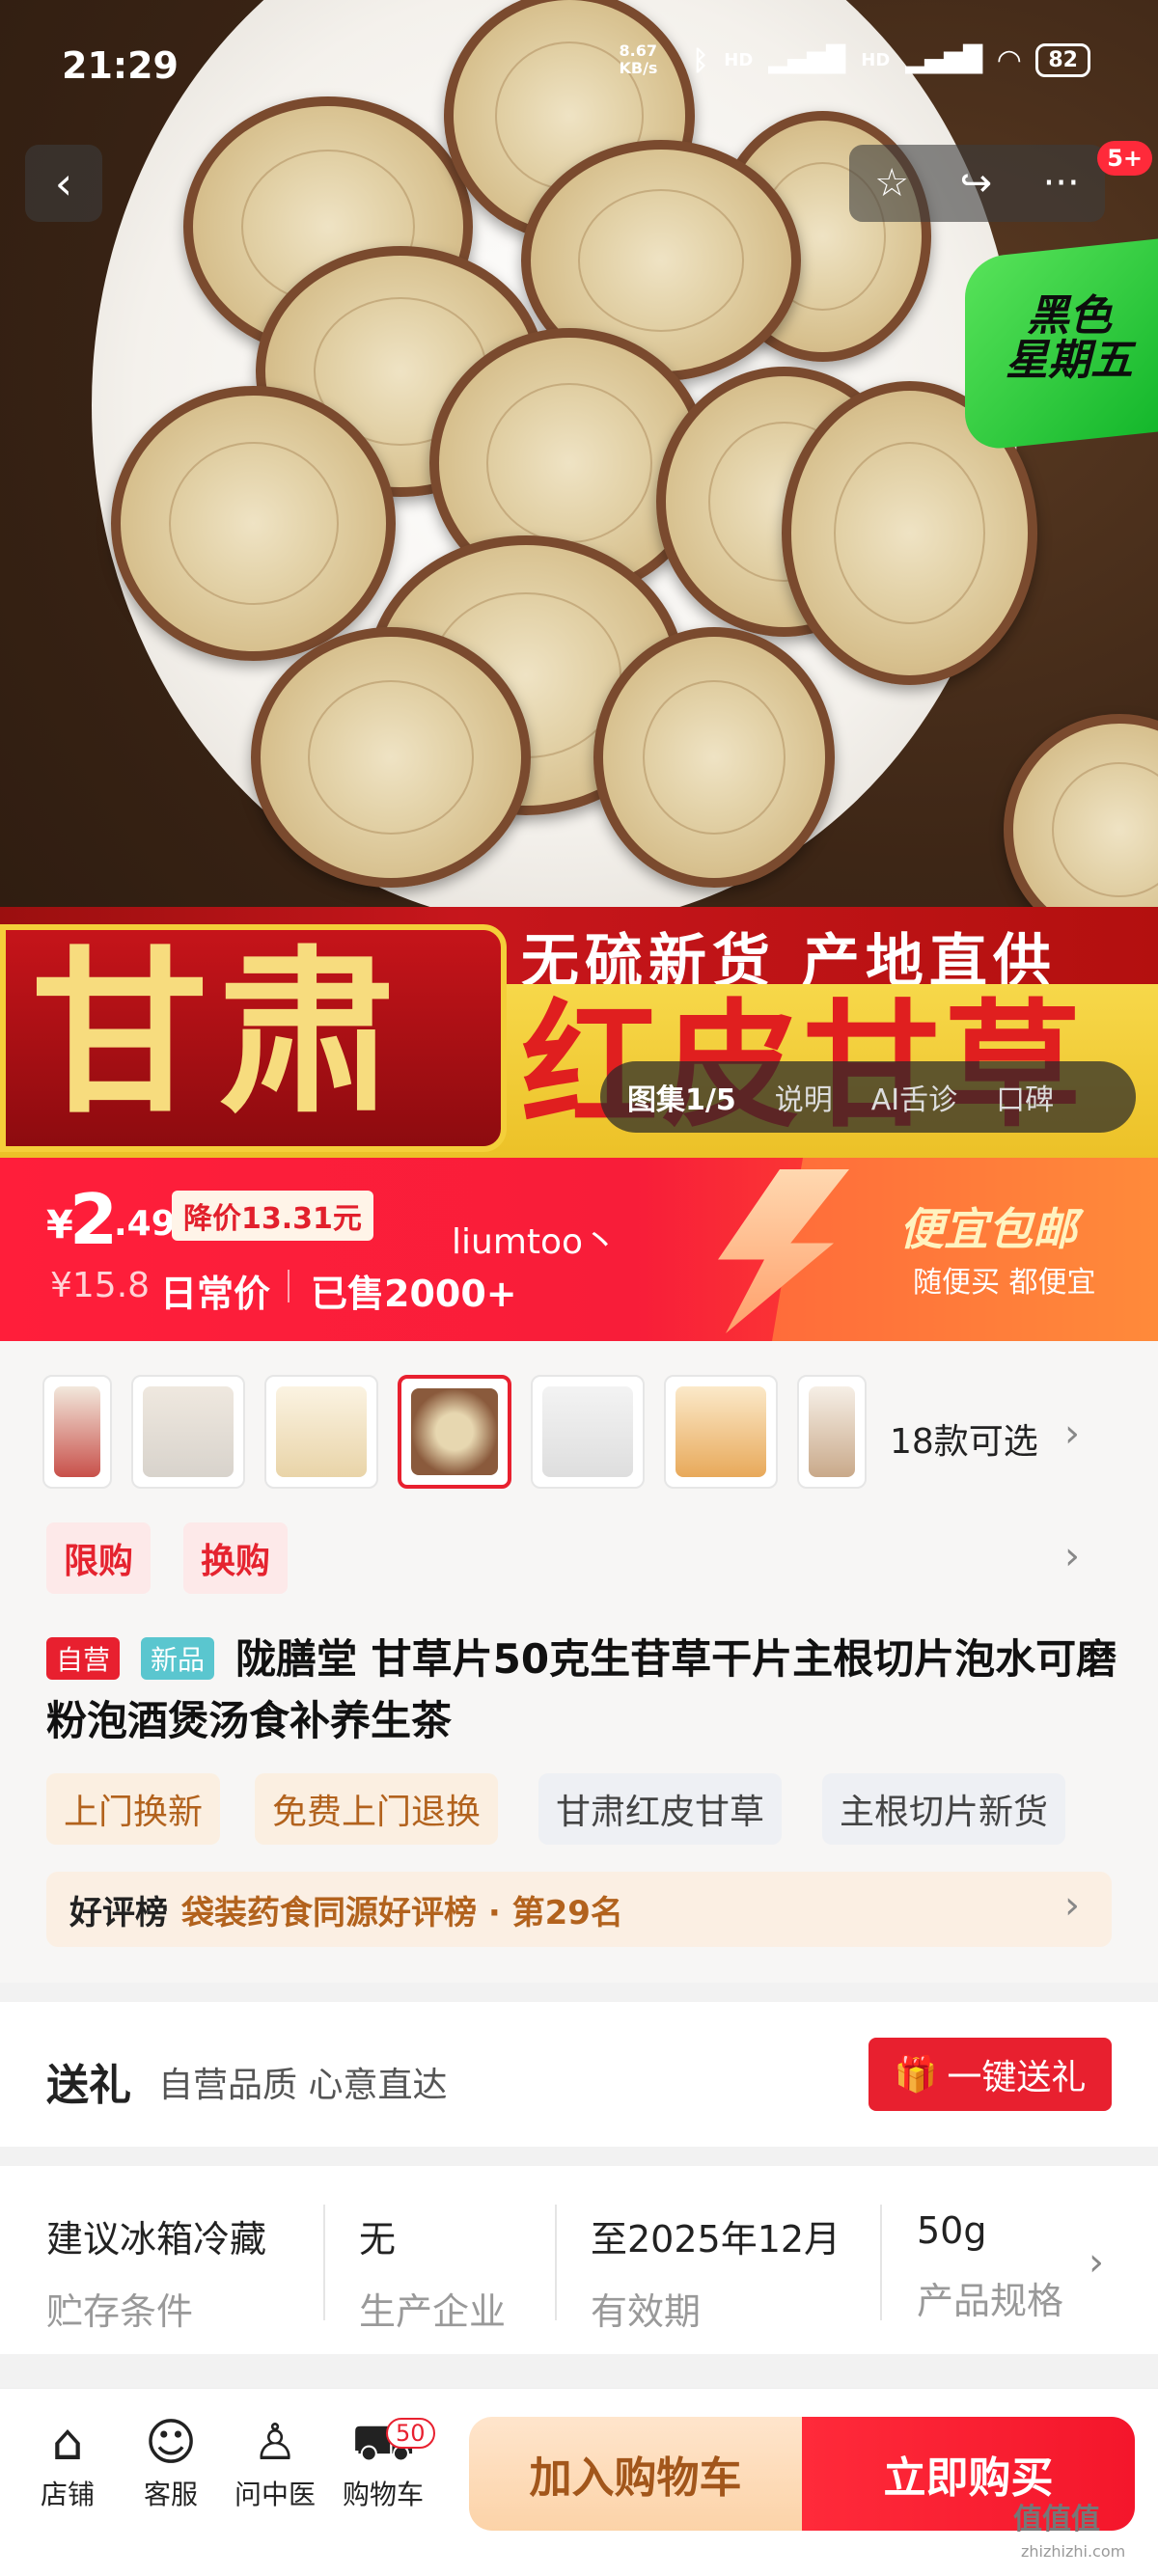  Describe the element at coordinates (83, 1659) in the screenshot. I see `self-operated-tag: 自营` at that location.